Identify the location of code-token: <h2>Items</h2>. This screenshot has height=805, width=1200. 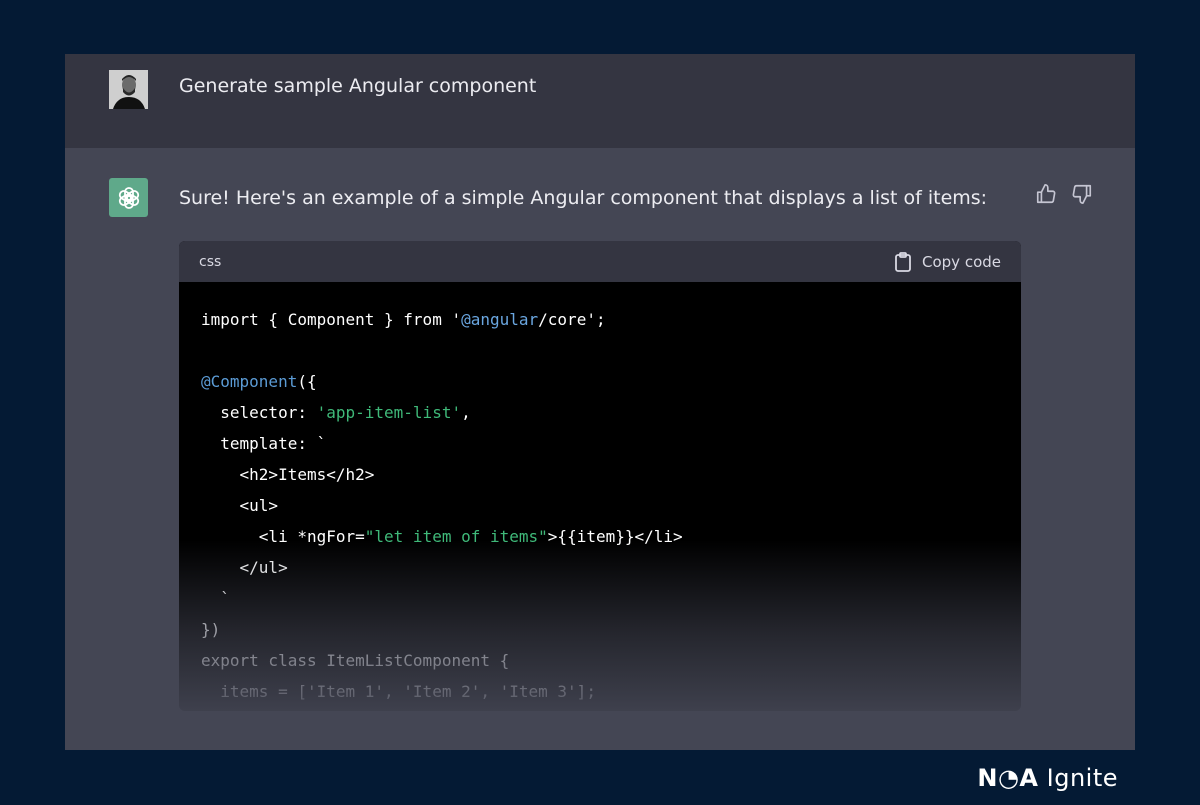
(288, 474).